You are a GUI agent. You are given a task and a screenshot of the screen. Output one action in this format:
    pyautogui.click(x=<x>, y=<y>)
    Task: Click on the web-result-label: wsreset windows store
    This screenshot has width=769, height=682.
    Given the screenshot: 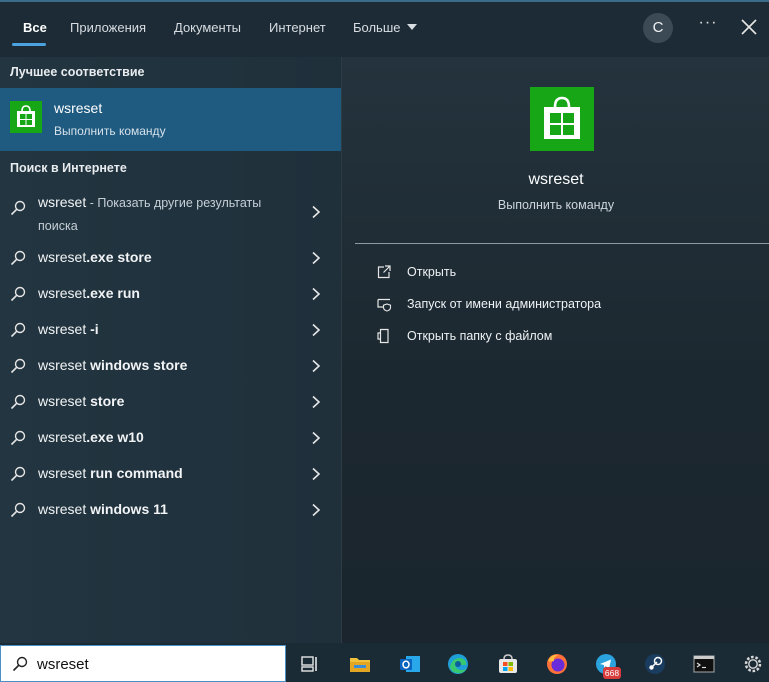 What is the action you would take?
    pyautogui.click(x=112, y=365)
    